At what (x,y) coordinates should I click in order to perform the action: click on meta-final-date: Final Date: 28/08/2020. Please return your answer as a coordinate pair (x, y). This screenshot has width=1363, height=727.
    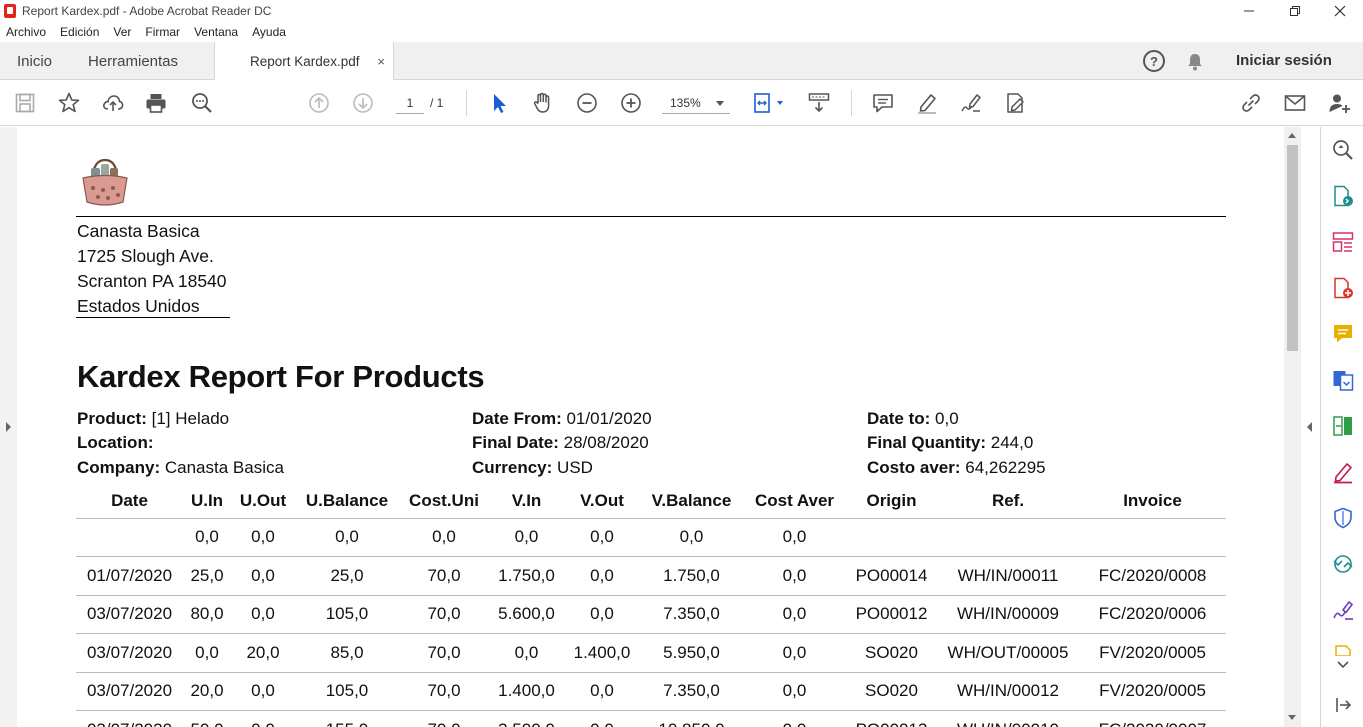
    Looking at the image, I should click on (560, 442).